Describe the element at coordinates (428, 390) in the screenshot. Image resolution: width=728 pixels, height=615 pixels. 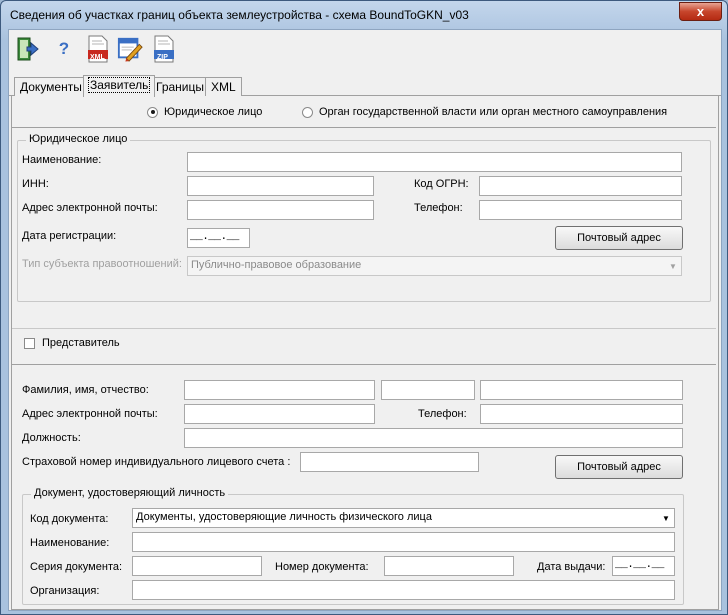
I see `first-name-input` at that location.